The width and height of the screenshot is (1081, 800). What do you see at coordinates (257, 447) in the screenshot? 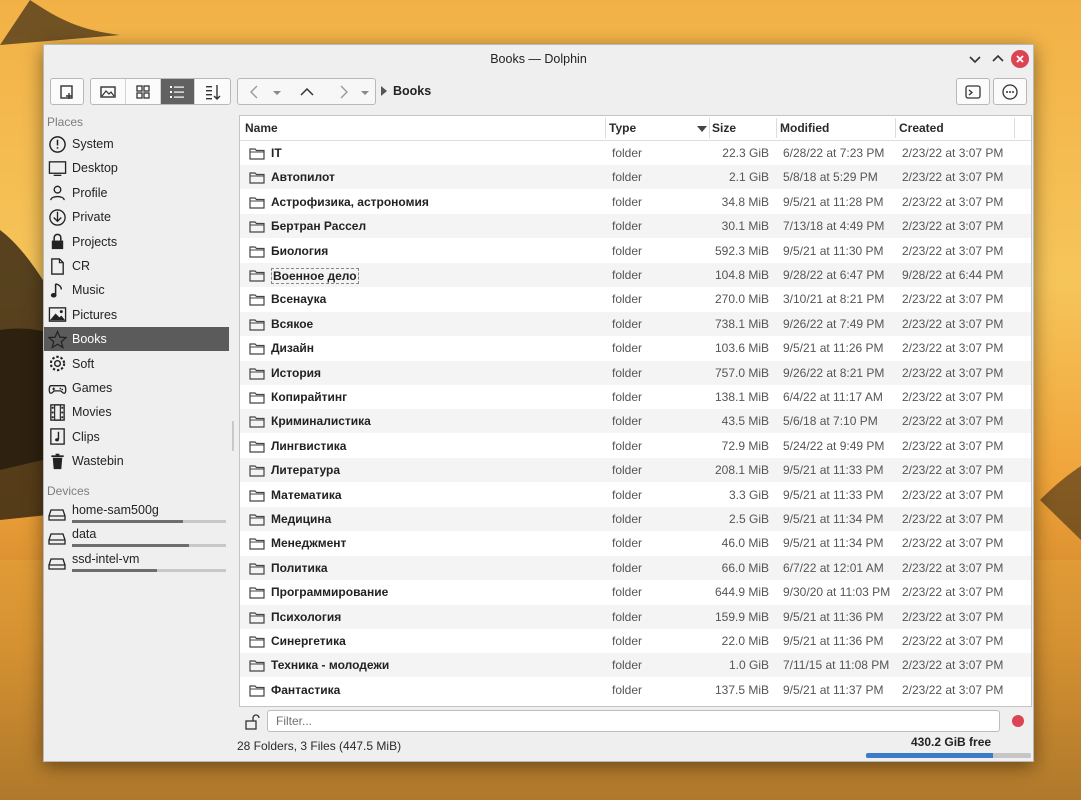
I see `folder-icon` at bounding box center [257, 447].